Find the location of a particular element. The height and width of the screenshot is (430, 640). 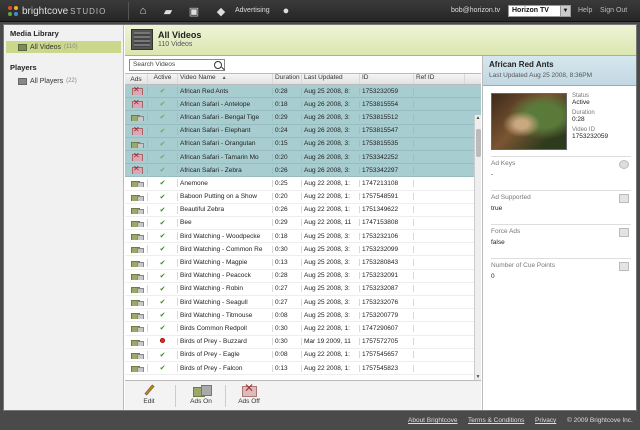

scroll-up-icon: ▲ is located at coordinates (478, 118).